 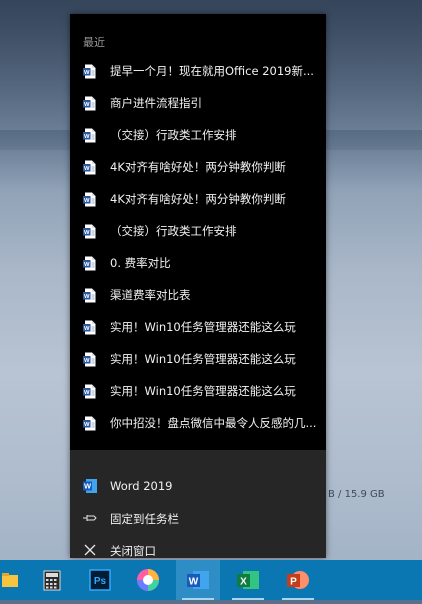 I want to click on taskbar-calculator, so click(x=52, y=580).